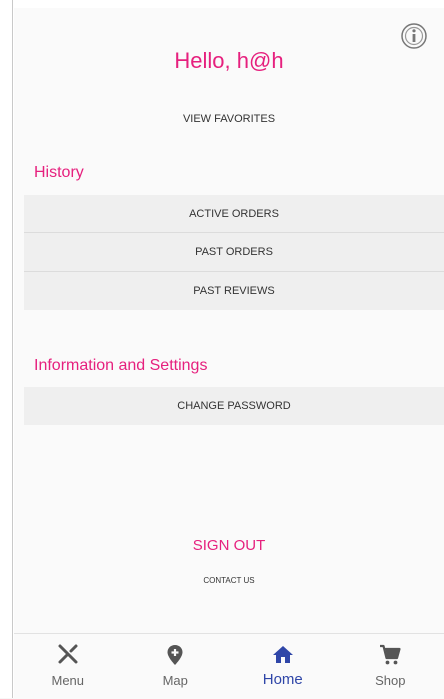 This screenshot has height=699, width=444. I want to click on bottom-navigation: Menu Map Home Shop, so click(229, 666).